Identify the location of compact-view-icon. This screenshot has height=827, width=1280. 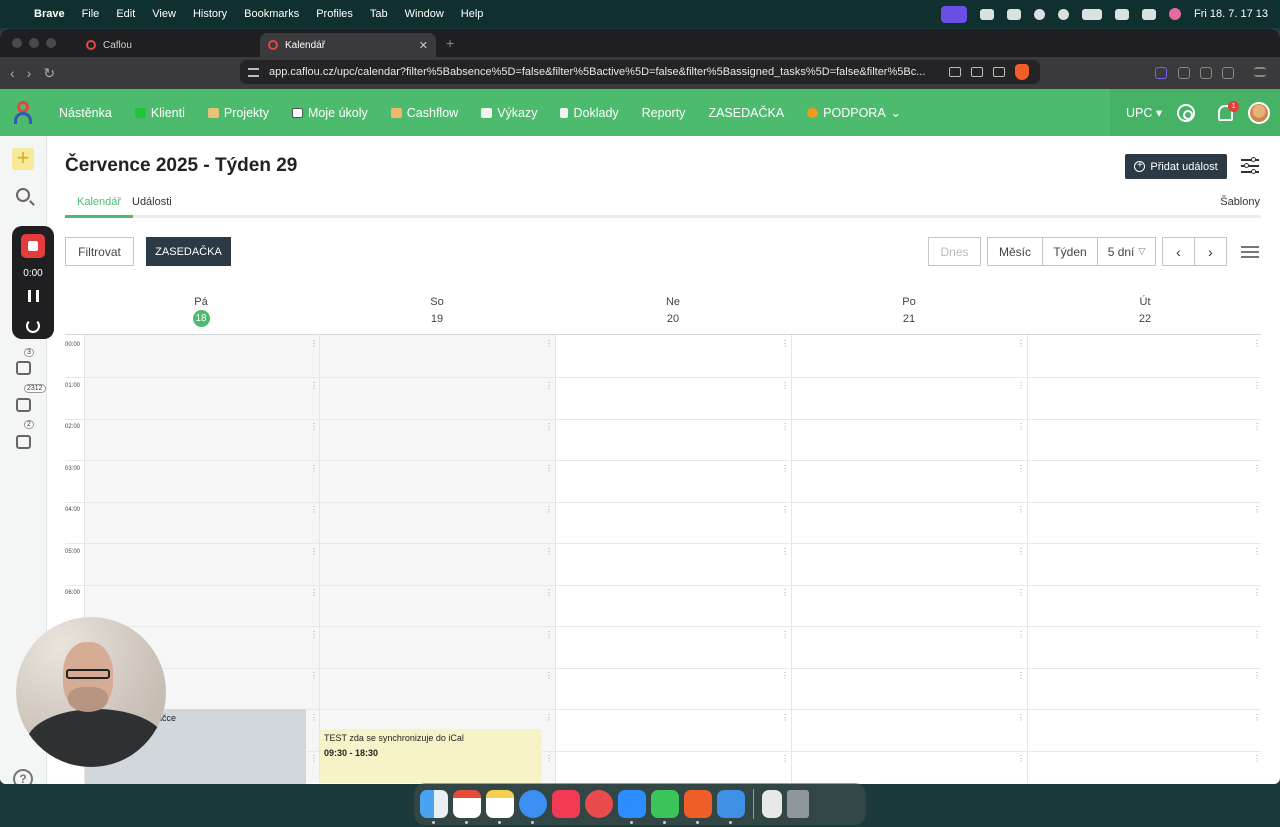
(1250, 251).